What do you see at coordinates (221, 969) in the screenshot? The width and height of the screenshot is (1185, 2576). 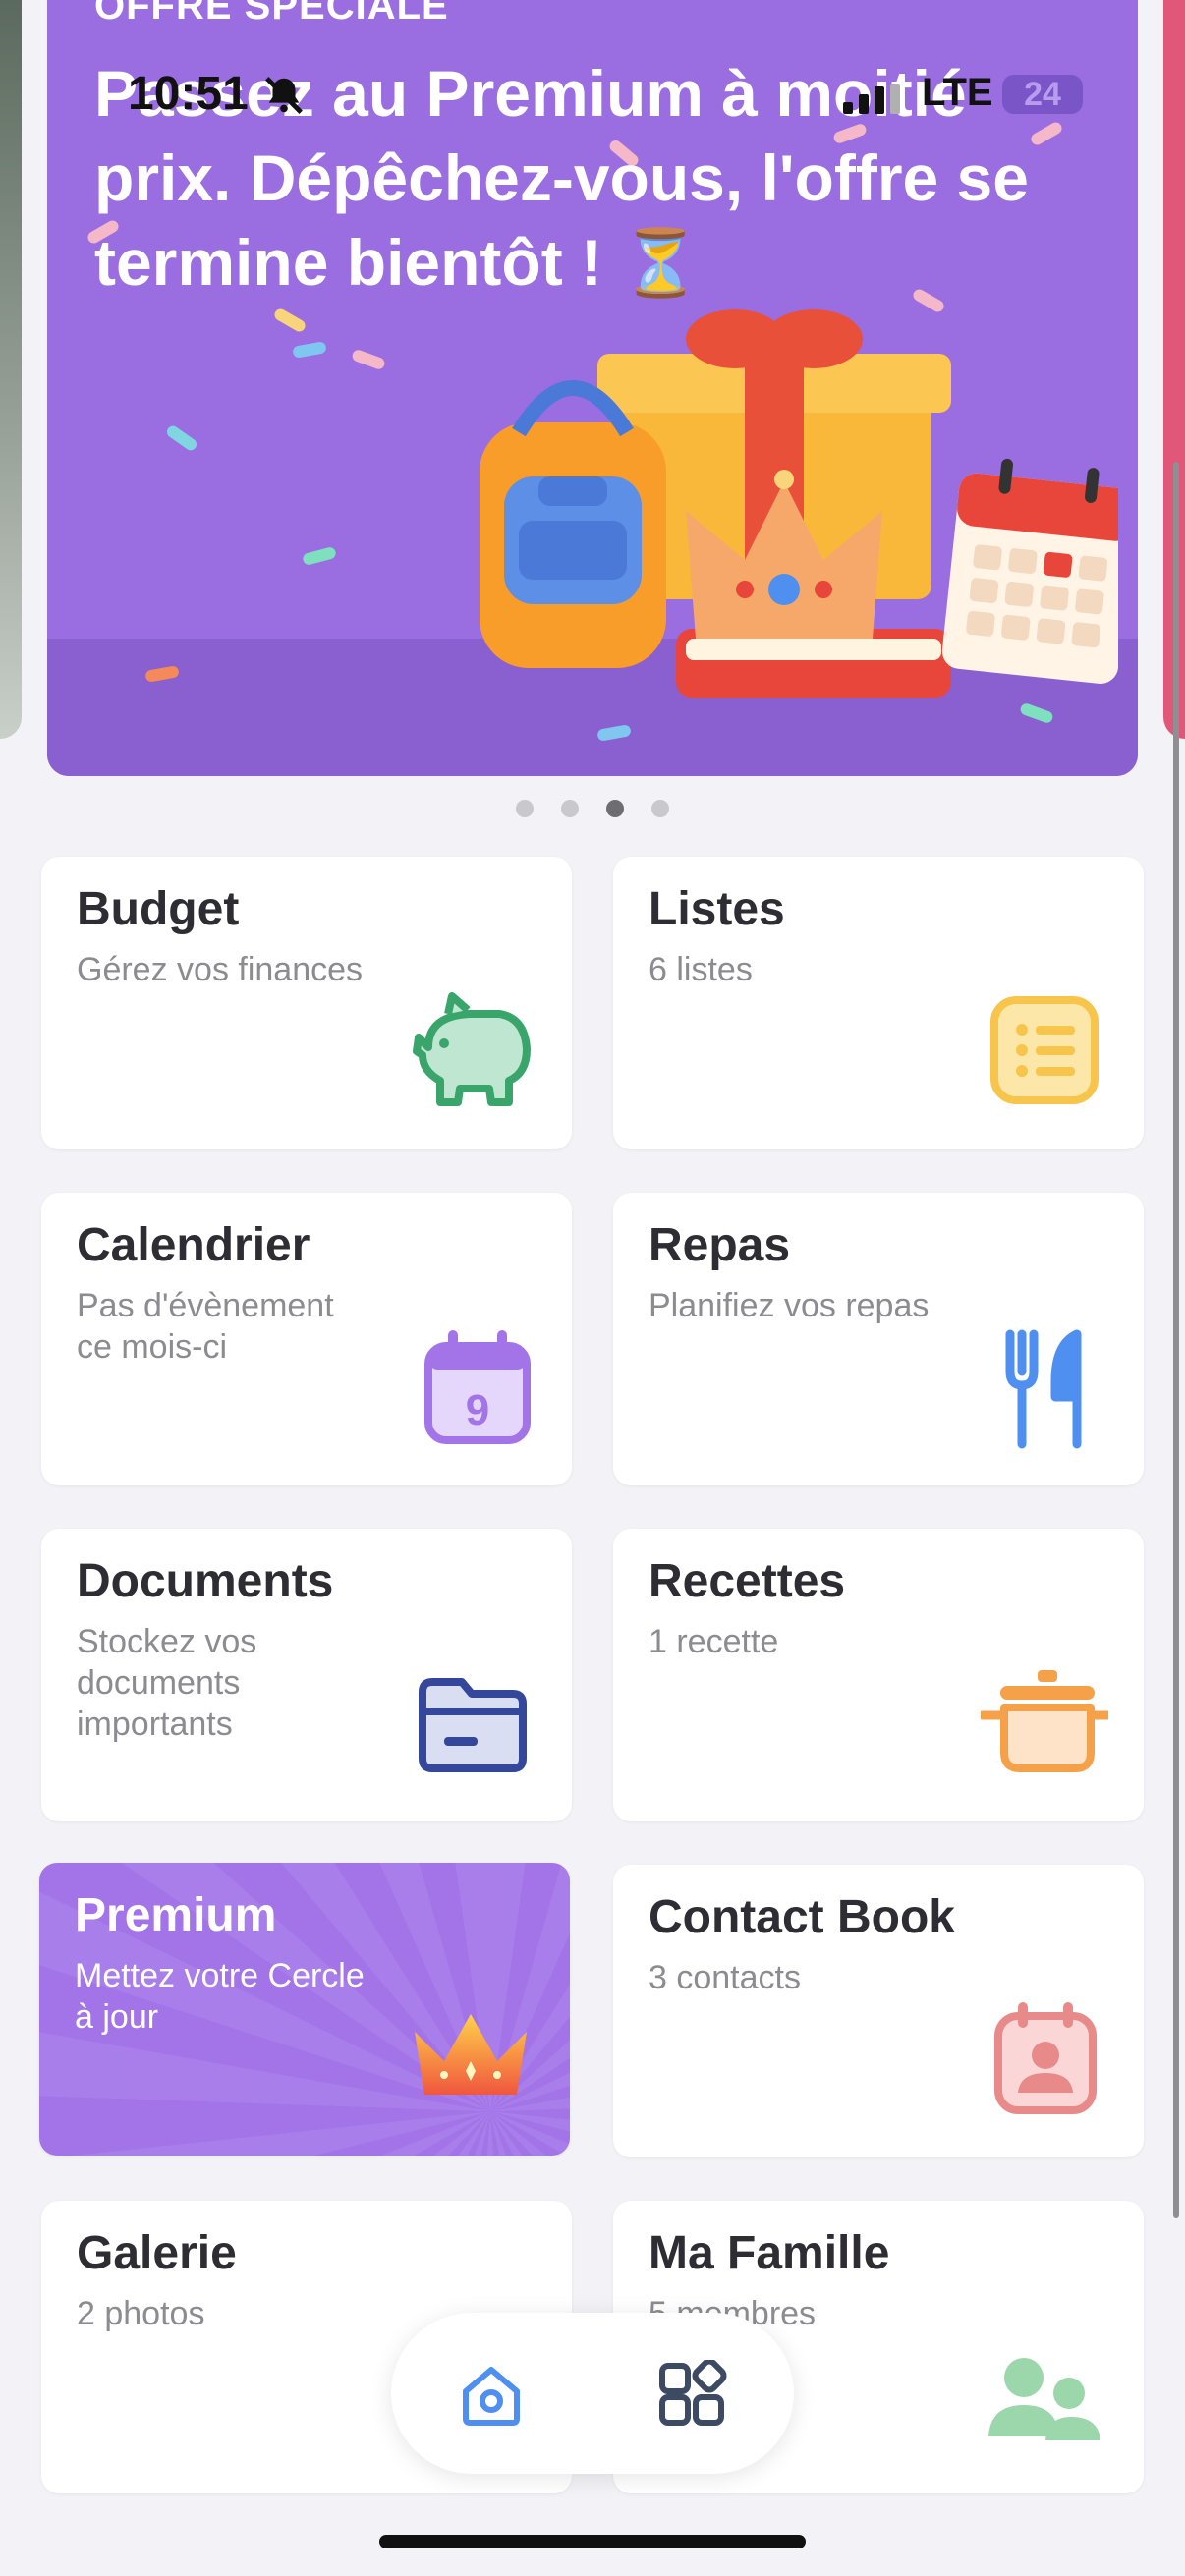 I see `tile-subtitle: Gérez vos finances` at bounding box center [221, 969].